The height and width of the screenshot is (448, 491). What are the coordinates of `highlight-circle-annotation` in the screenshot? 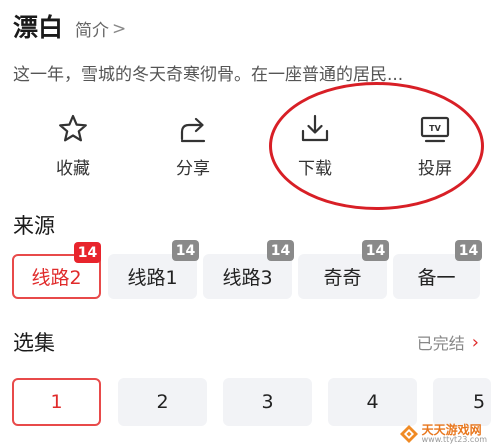 It's located at (376, 146).